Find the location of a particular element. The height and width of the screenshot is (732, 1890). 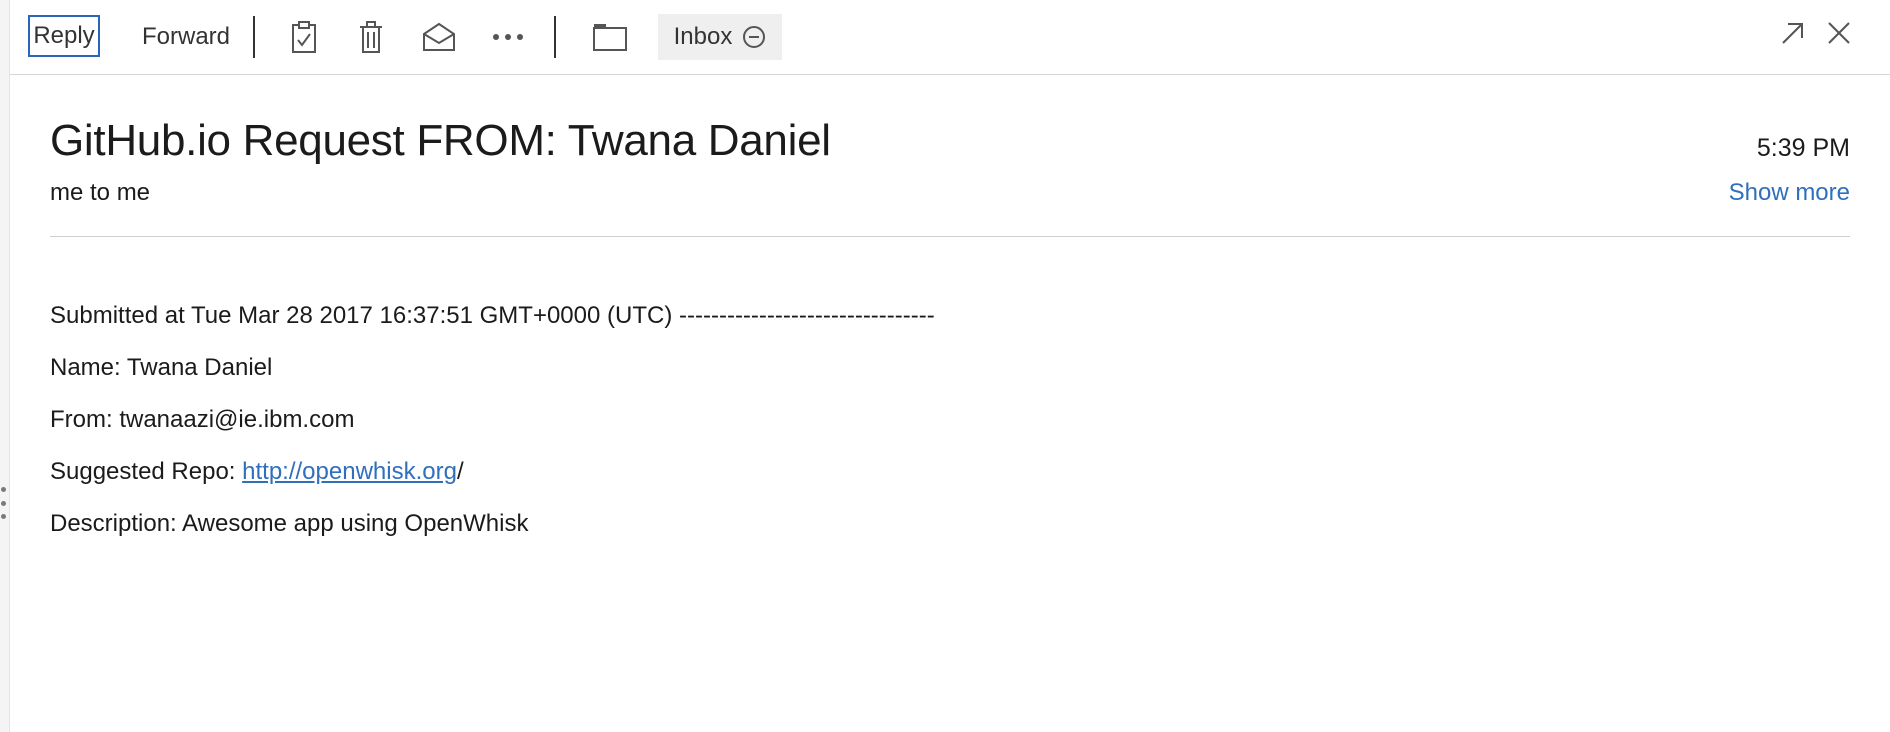

repo-link: http://openwhisk.org is located at coordinates (349, 471).